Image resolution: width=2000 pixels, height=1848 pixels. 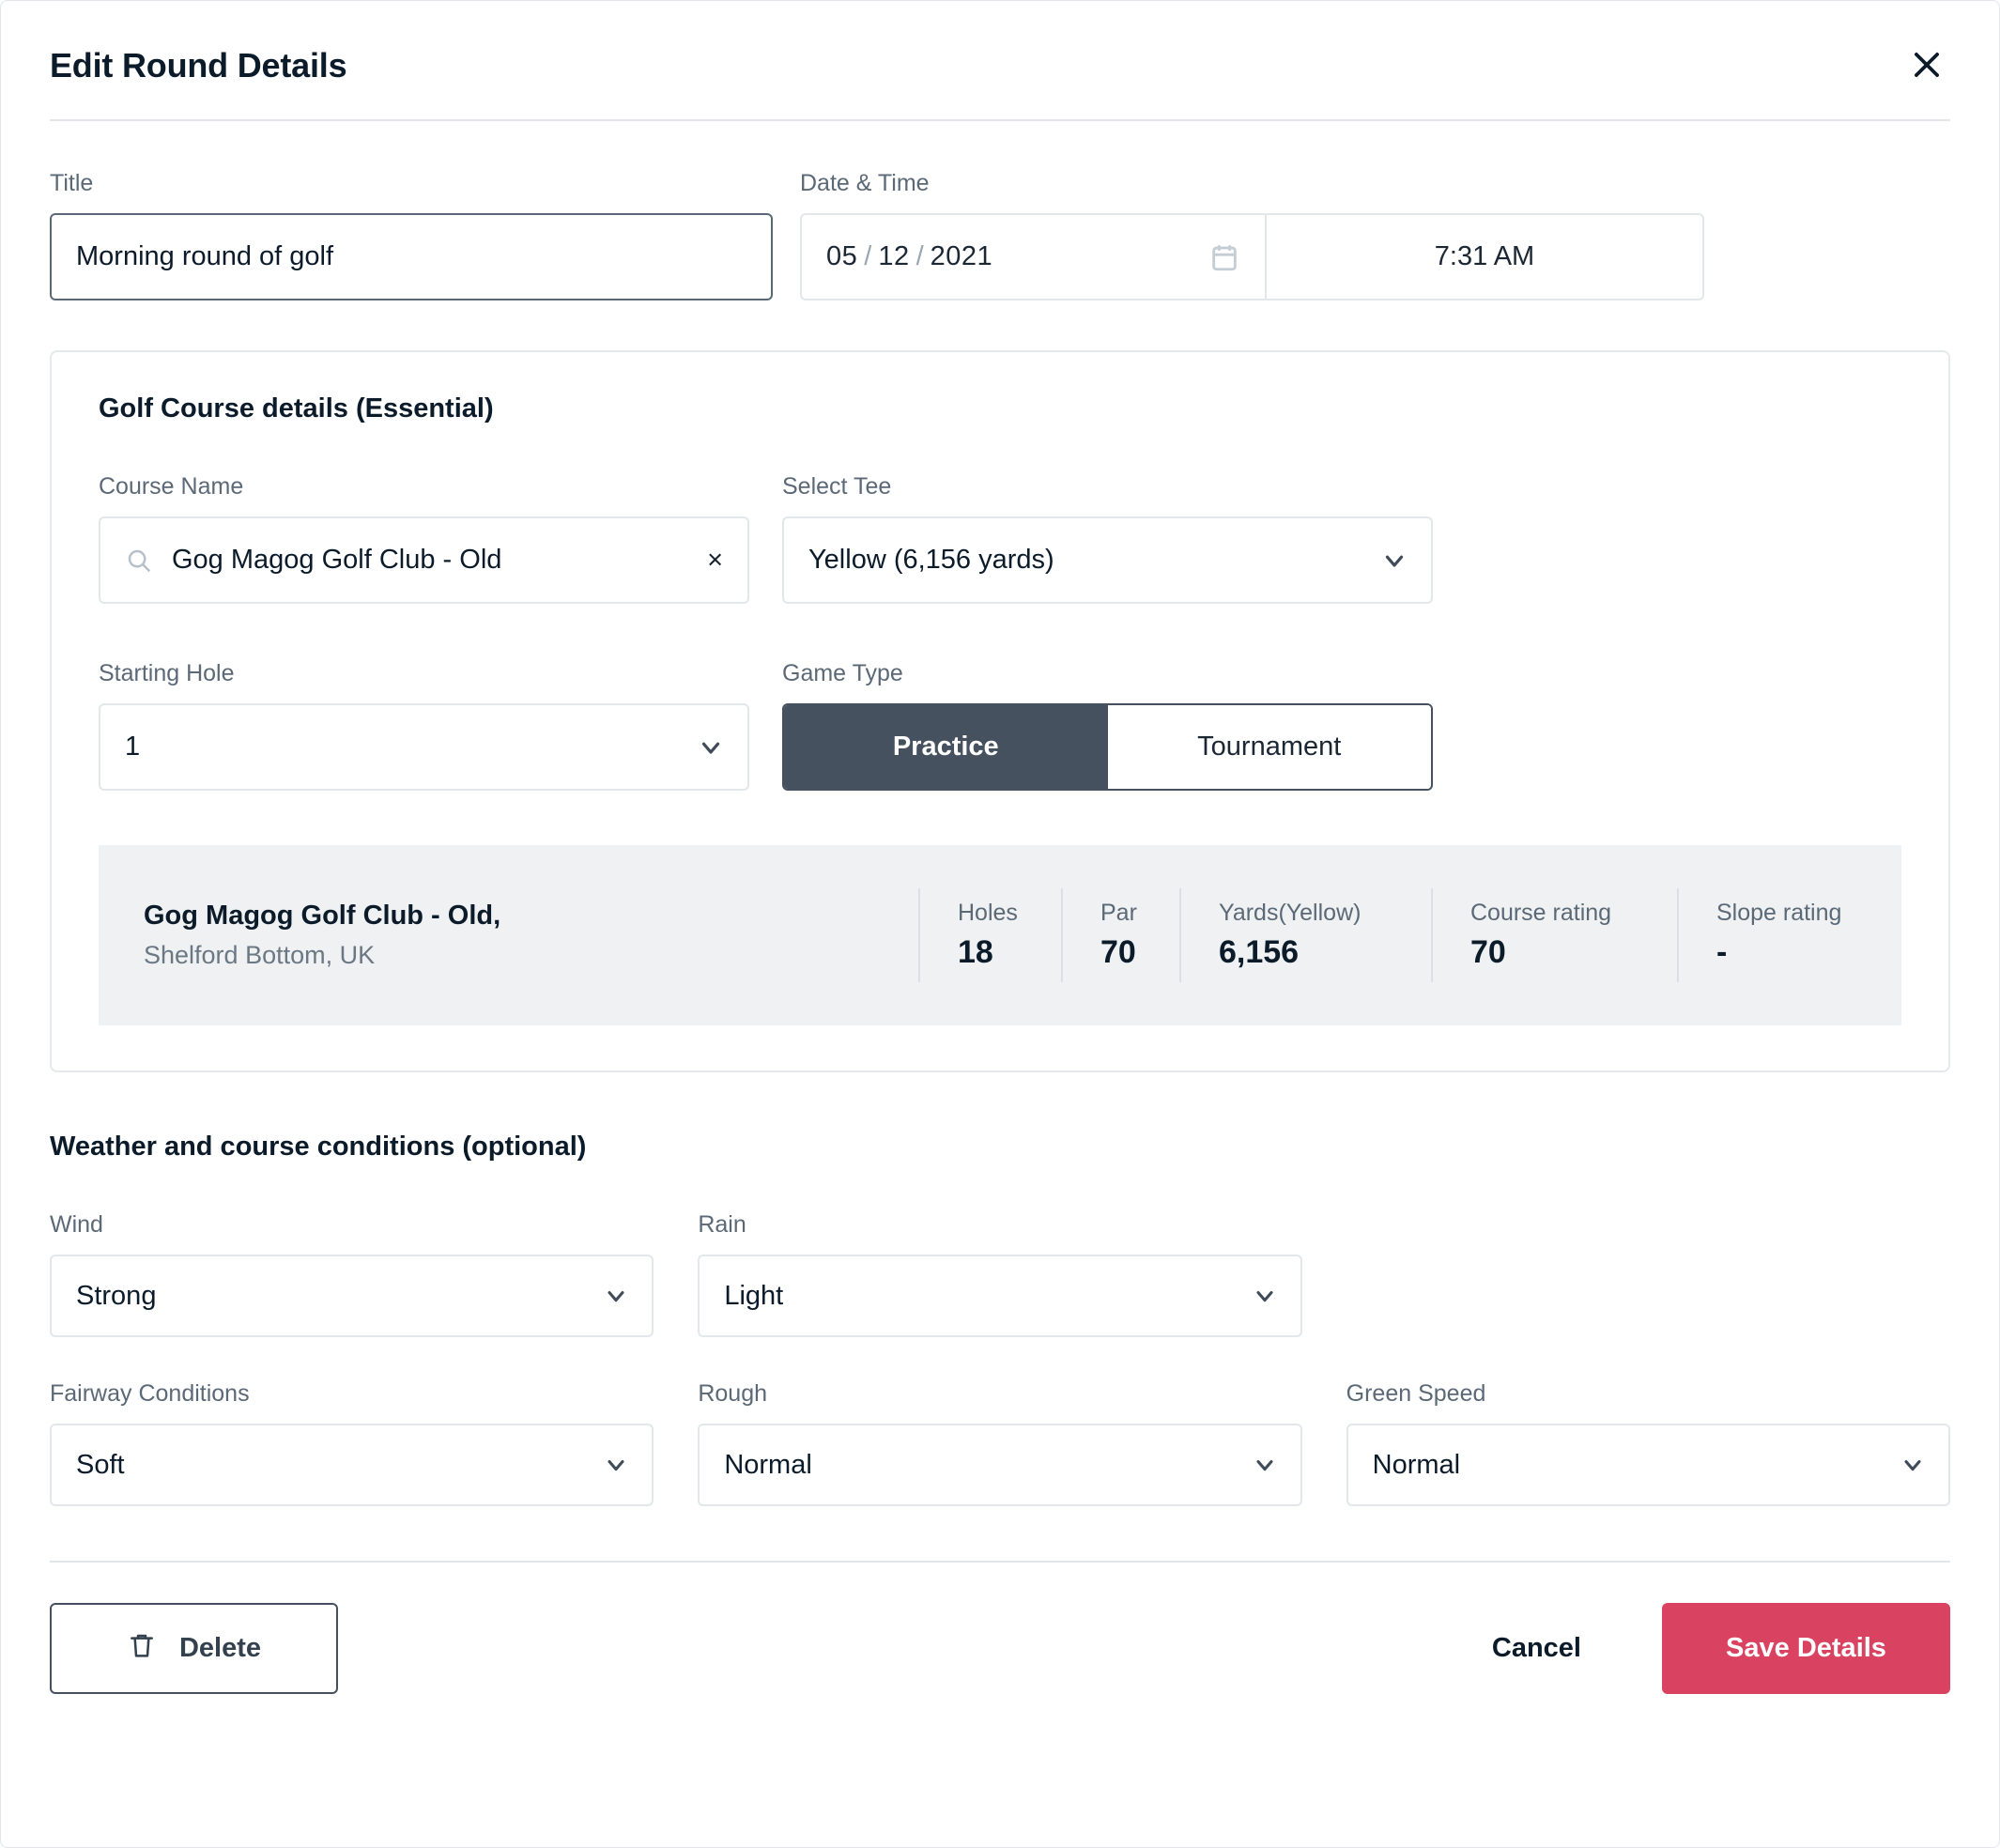 I want to click on datetime-field-group: Date & Time 05/12/2021 7:31 AM, so click(x=1252, y=235).